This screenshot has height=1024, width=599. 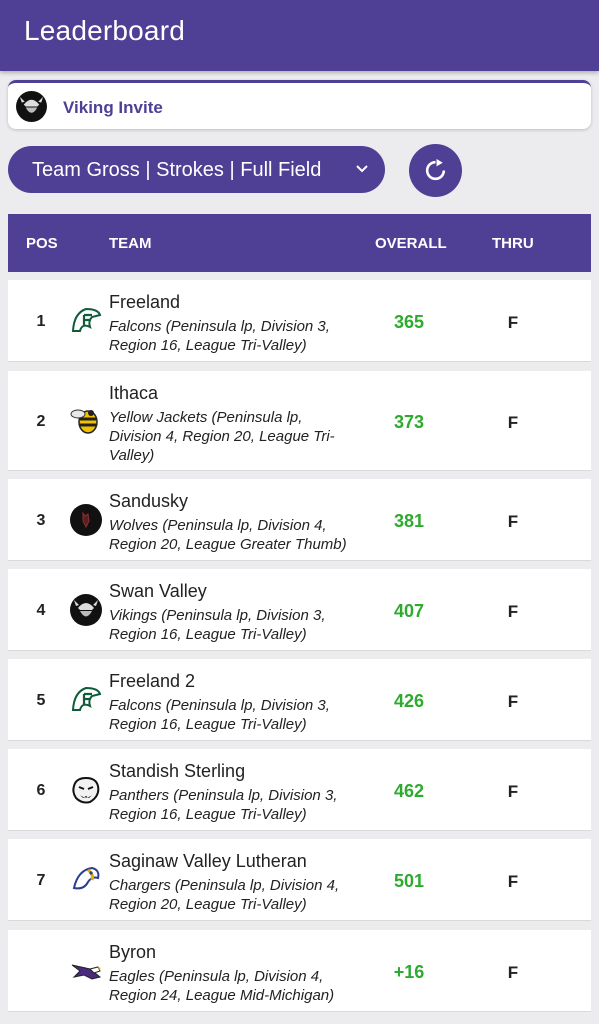 I want to click on overall-score: 426, so click(x=409, y=701).